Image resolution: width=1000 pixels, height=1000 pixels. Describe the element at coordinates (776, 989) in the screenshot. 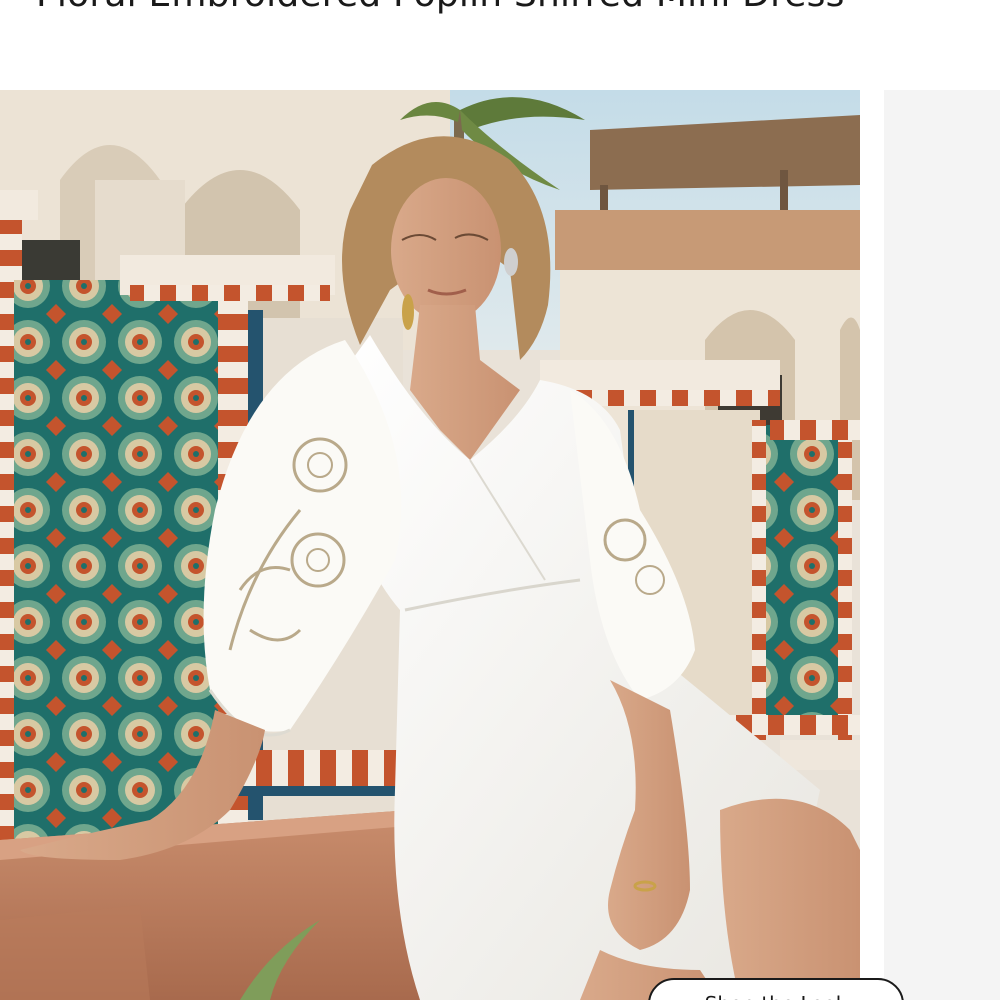

I see `shop-the-look-button: Shop the Look` at that location.